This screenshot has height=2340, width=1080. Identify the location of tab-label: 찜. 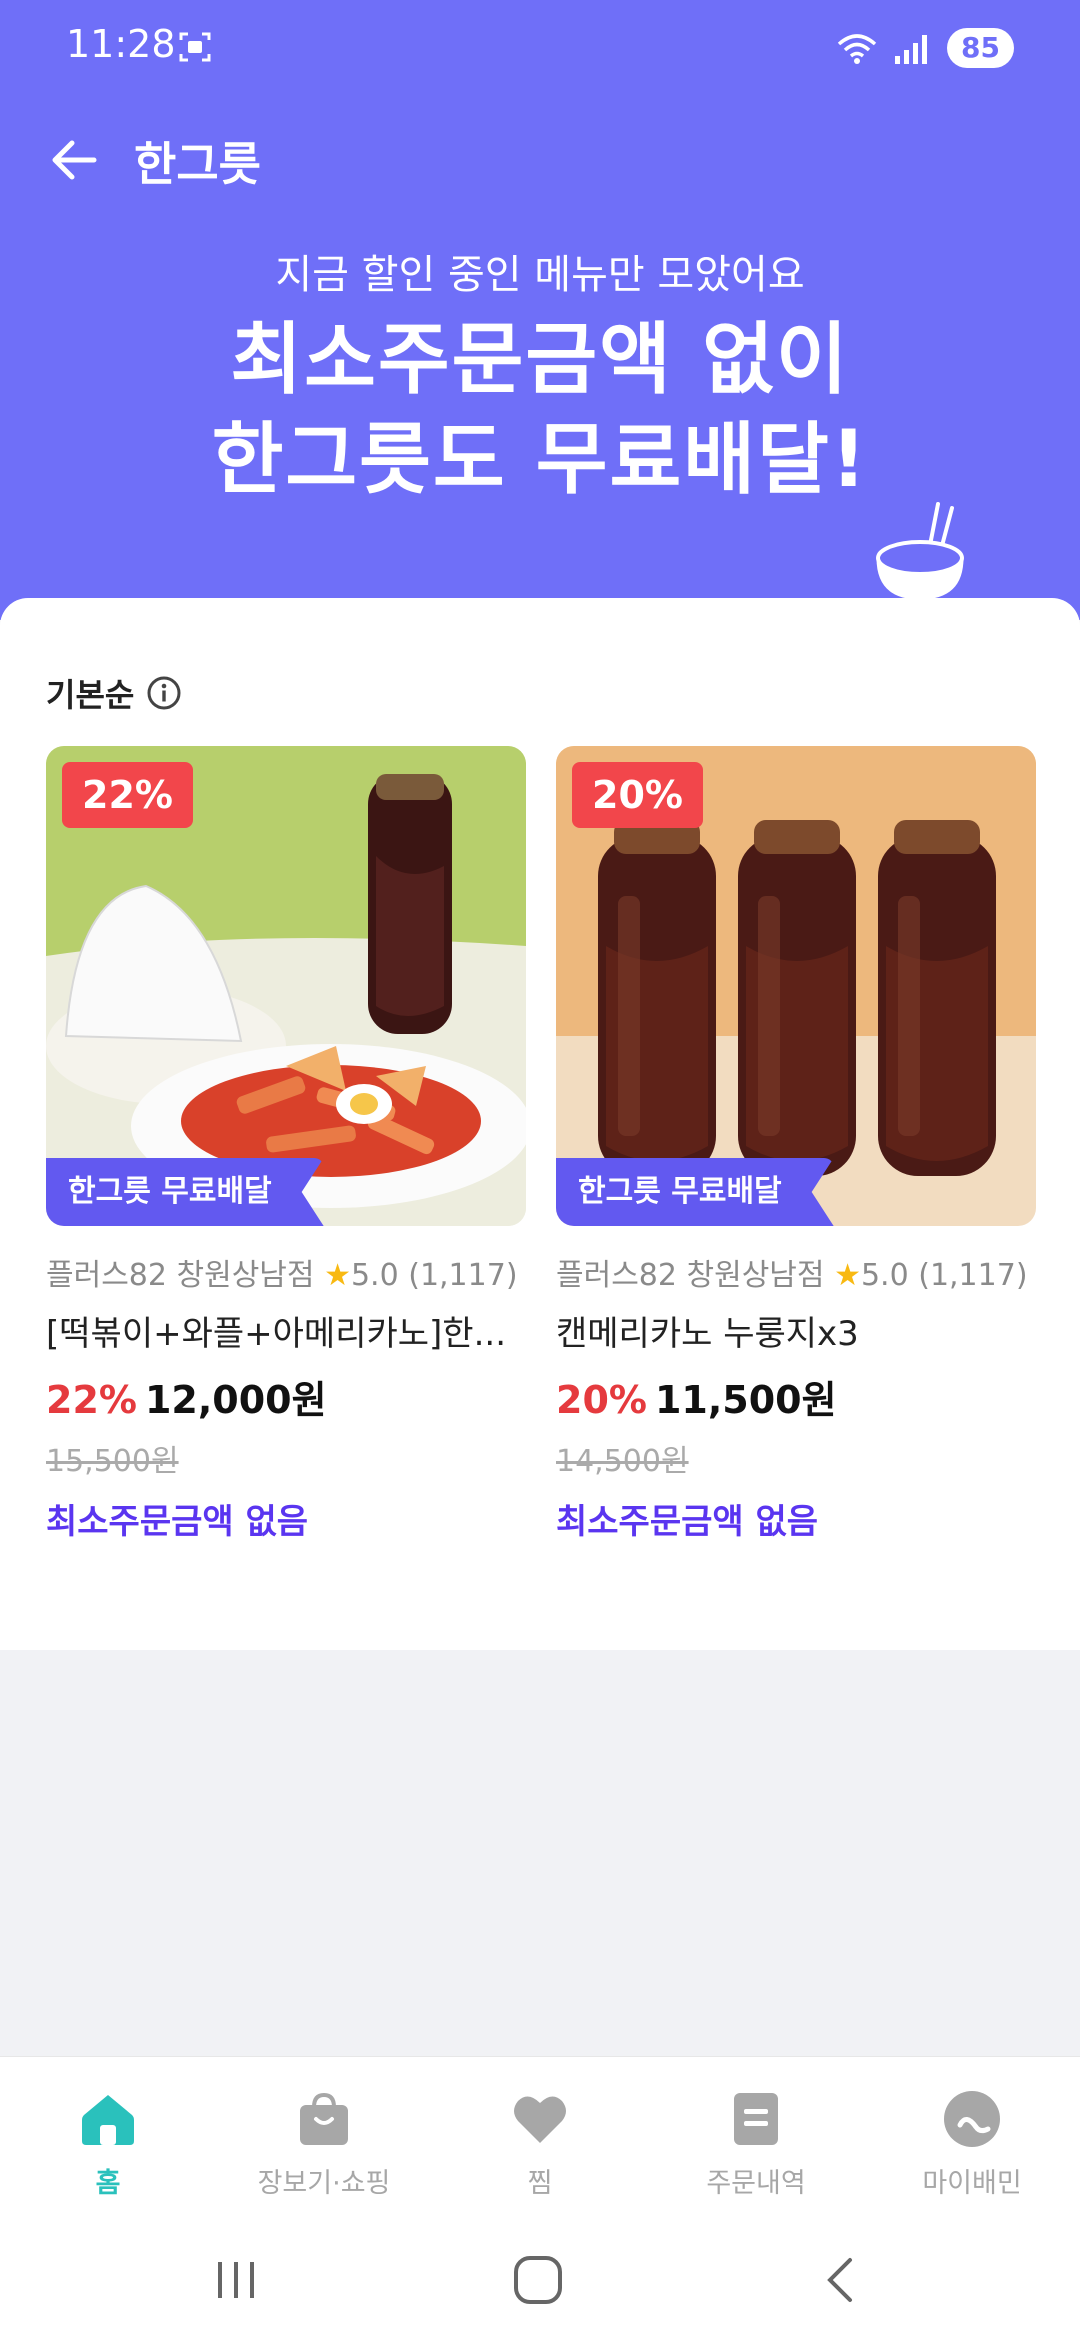
(540, 2183).